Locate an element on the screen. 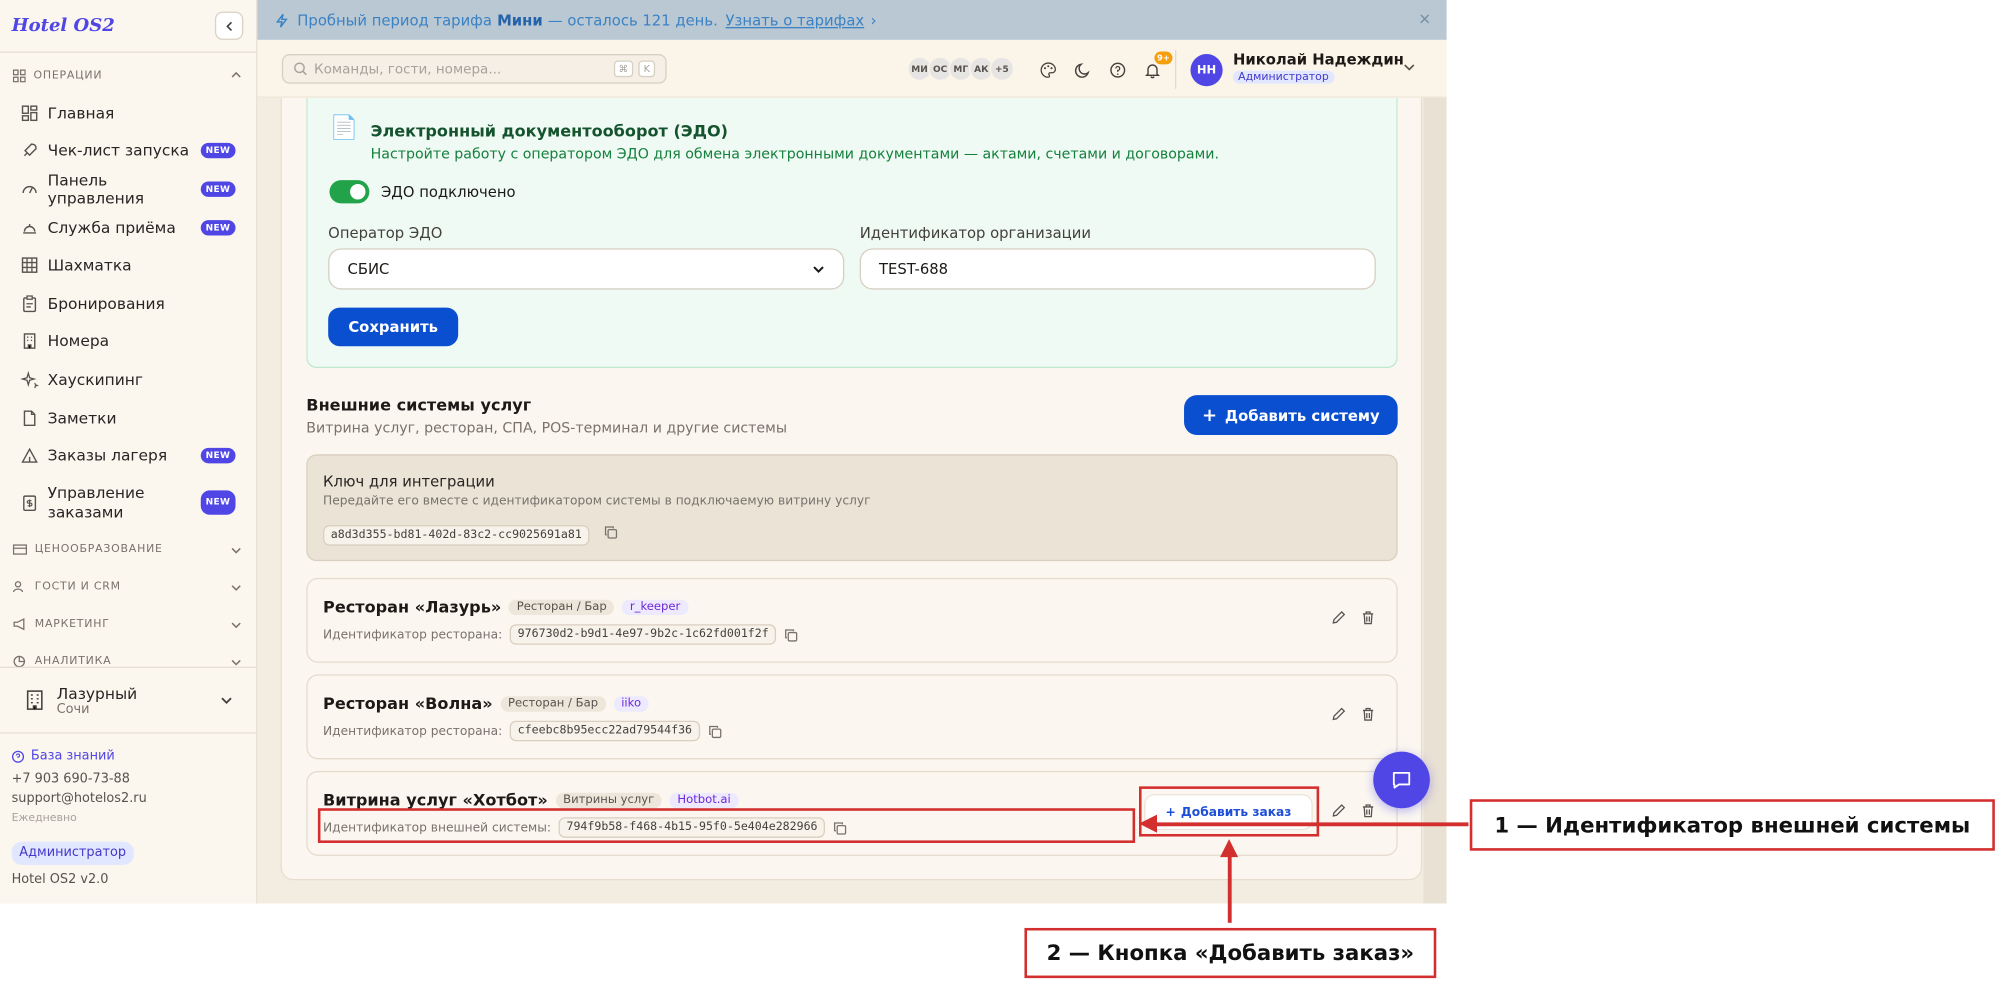 This screenshot has width=2009, height=997. sidebar-section-label: ОПЕРАЦИИ is located at coordinates (68, 75).